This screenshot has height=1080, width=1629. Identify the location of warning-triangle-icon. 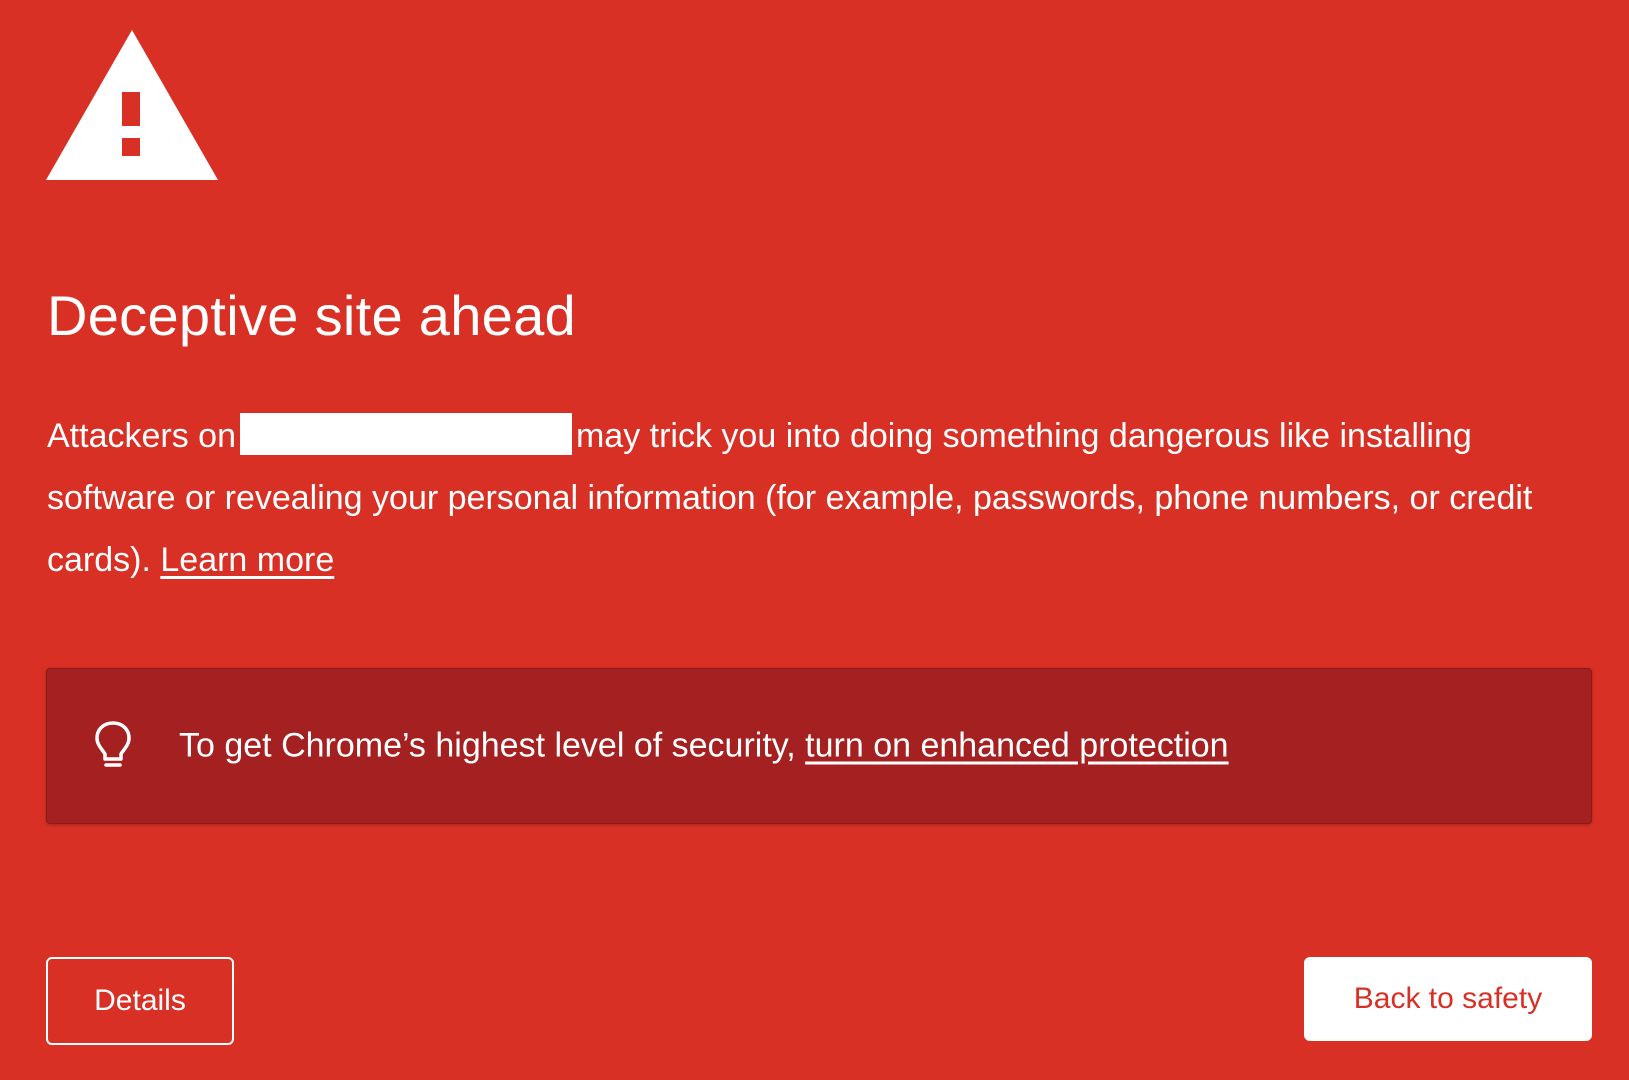
(132, 105).